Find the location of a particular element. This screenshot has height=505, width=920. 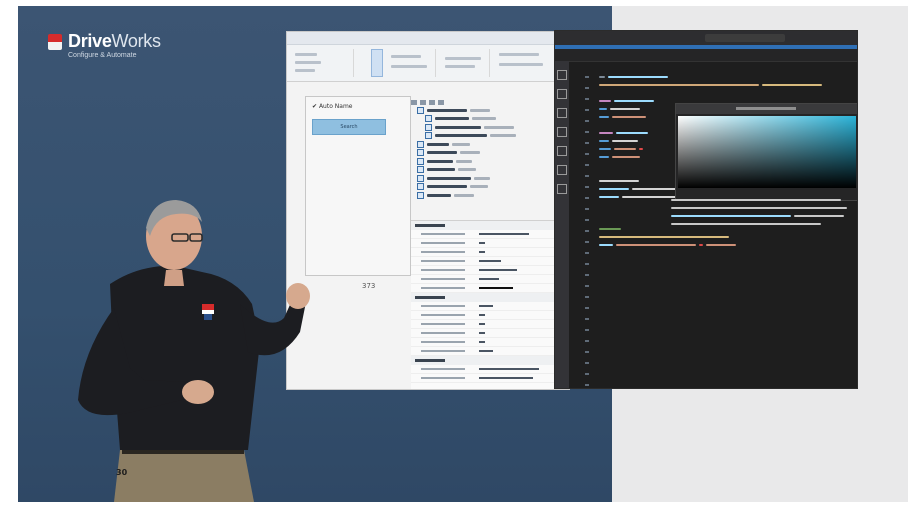

settings-icon is located at coordinates (562, 189).